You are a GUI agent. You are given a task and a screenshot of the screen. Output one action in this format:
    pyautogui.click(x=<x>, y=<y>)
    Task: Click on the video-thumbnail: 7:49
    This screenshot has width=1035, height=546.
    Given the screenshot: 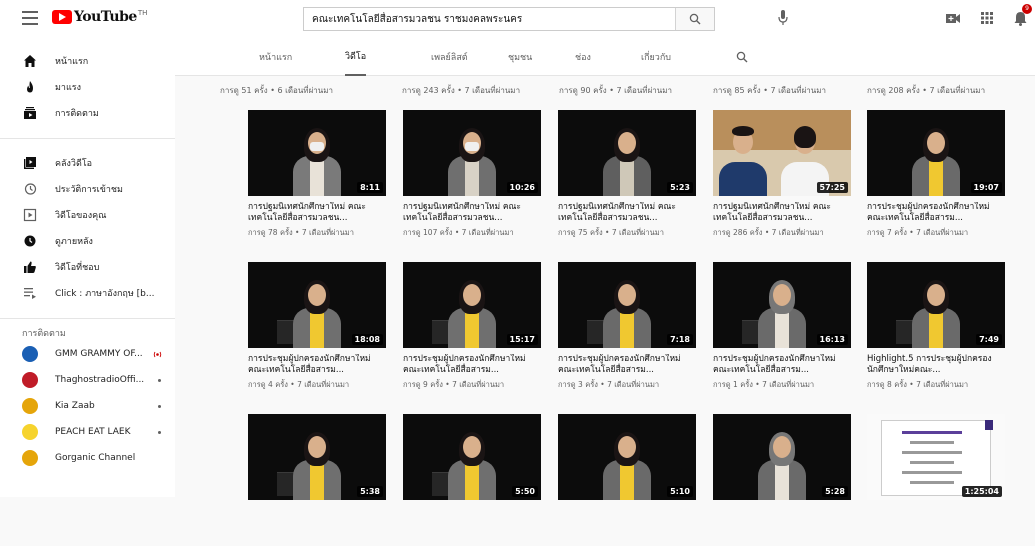 What is the action you would take?
    pyautogui.click(x=936, y=305)
    